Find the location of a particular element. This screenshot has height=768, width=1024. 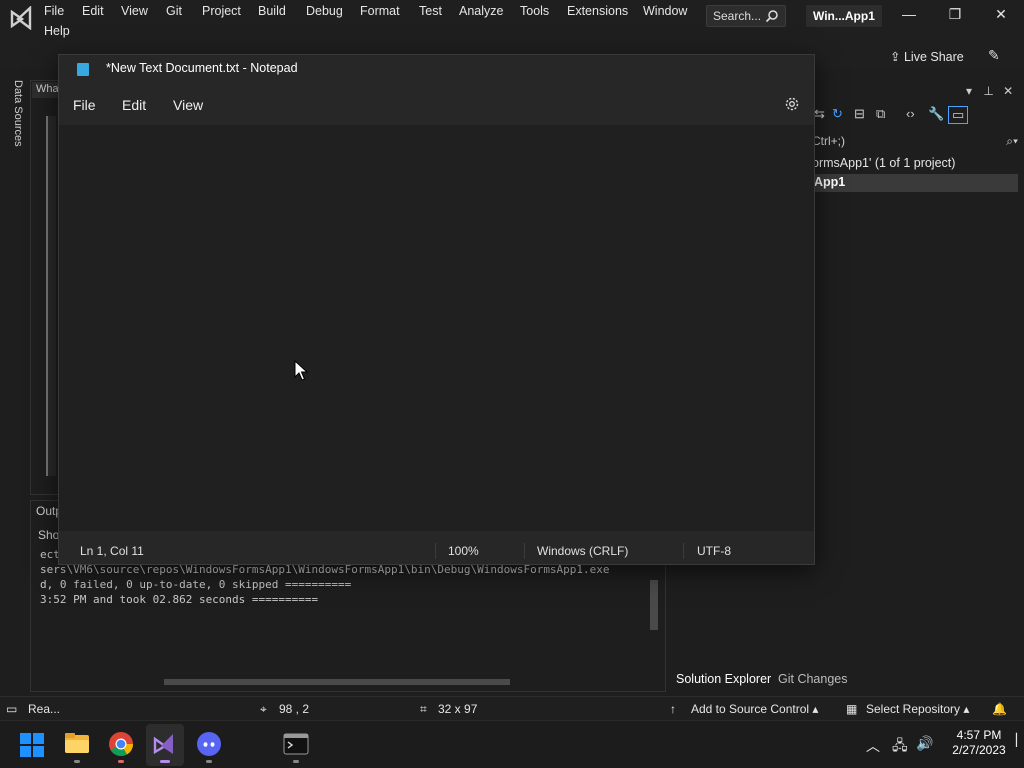

arrow-up-icon: ↑ is located at coordinates (673, 709).